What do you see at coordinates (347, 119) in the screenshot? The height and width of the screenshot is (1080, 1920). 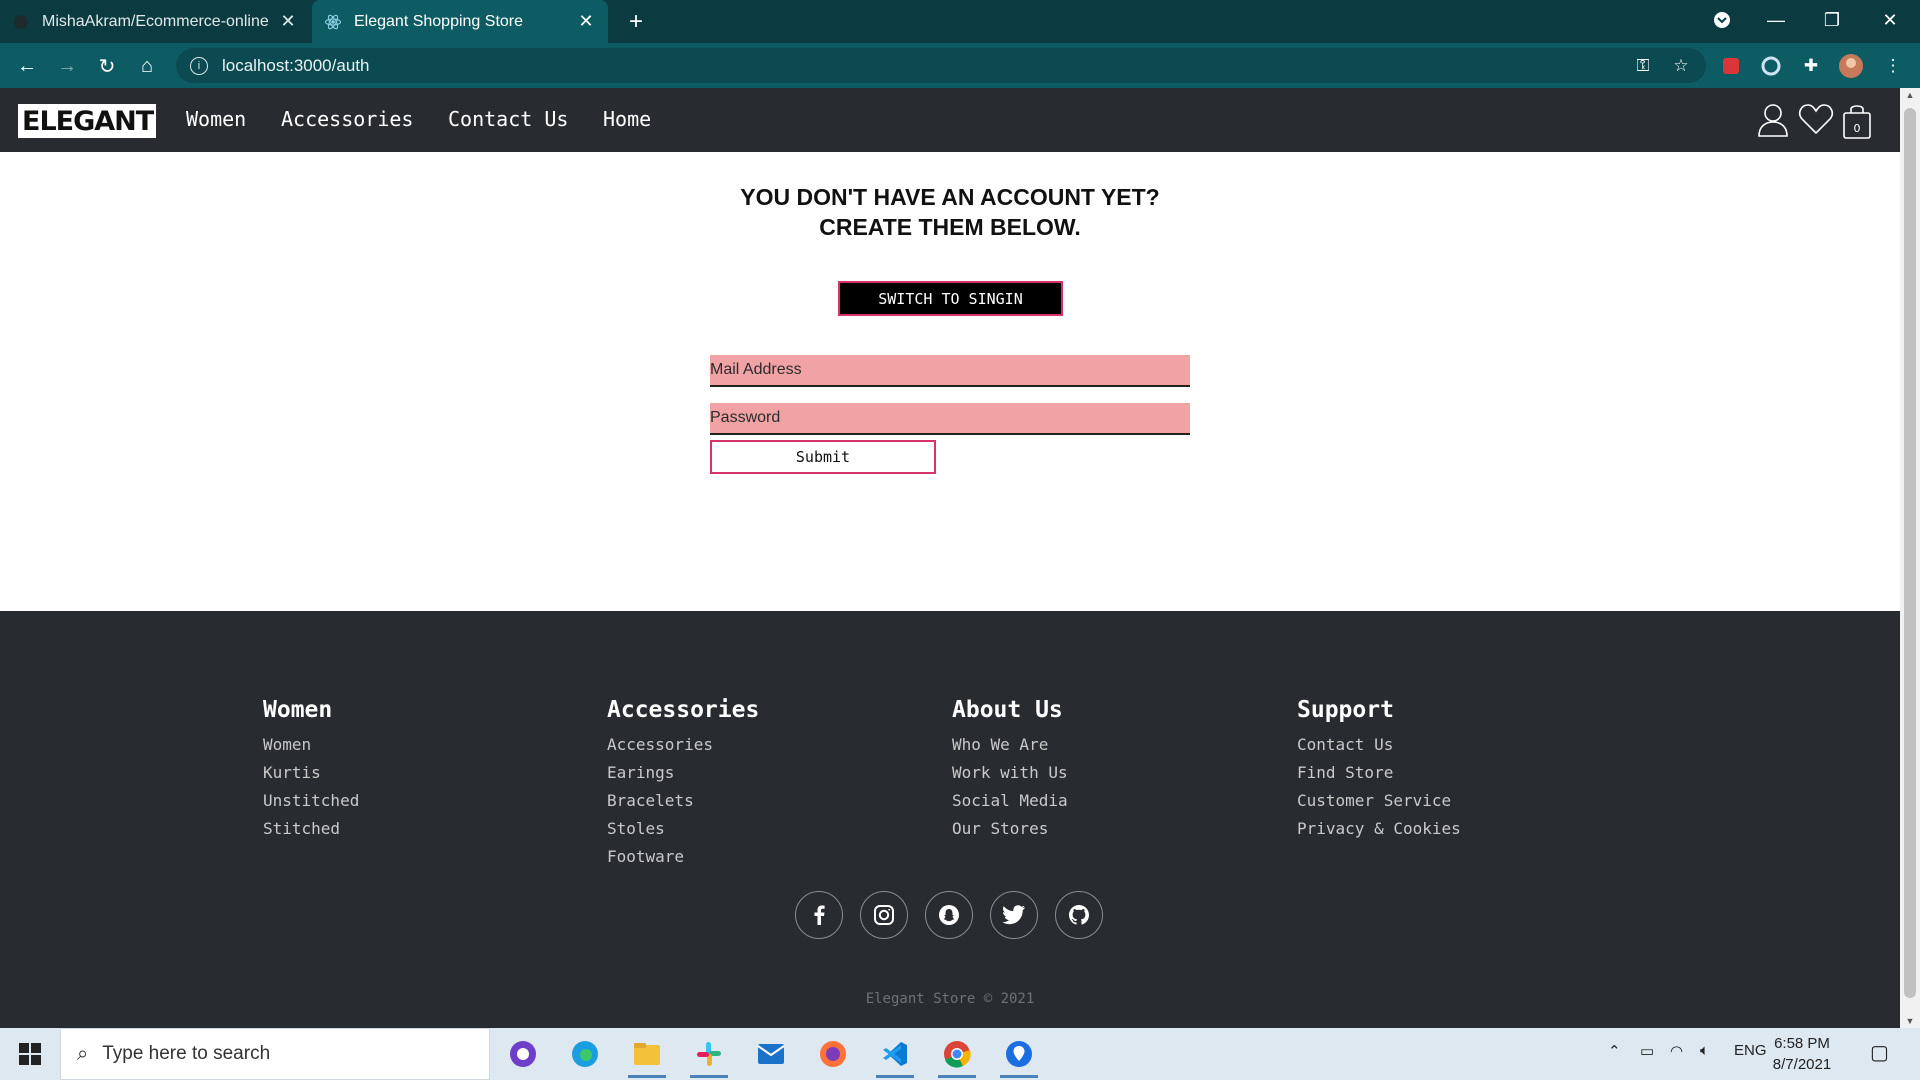 I see `nav-link-accessories: Accessories` at bounding box center [347, 119].